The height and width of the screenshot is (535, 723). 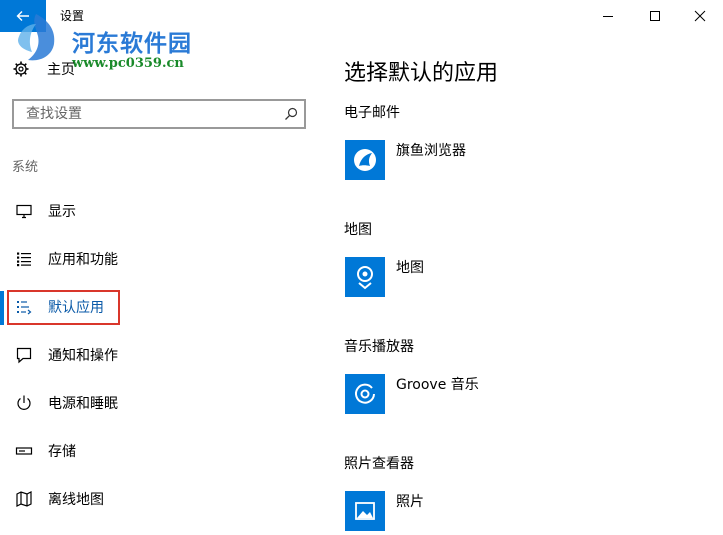 What do you see at coordinates (128, 63) in the screenshot?
I see `watermark-url: www.pc0359.cn` at bounding box center [128, 63].